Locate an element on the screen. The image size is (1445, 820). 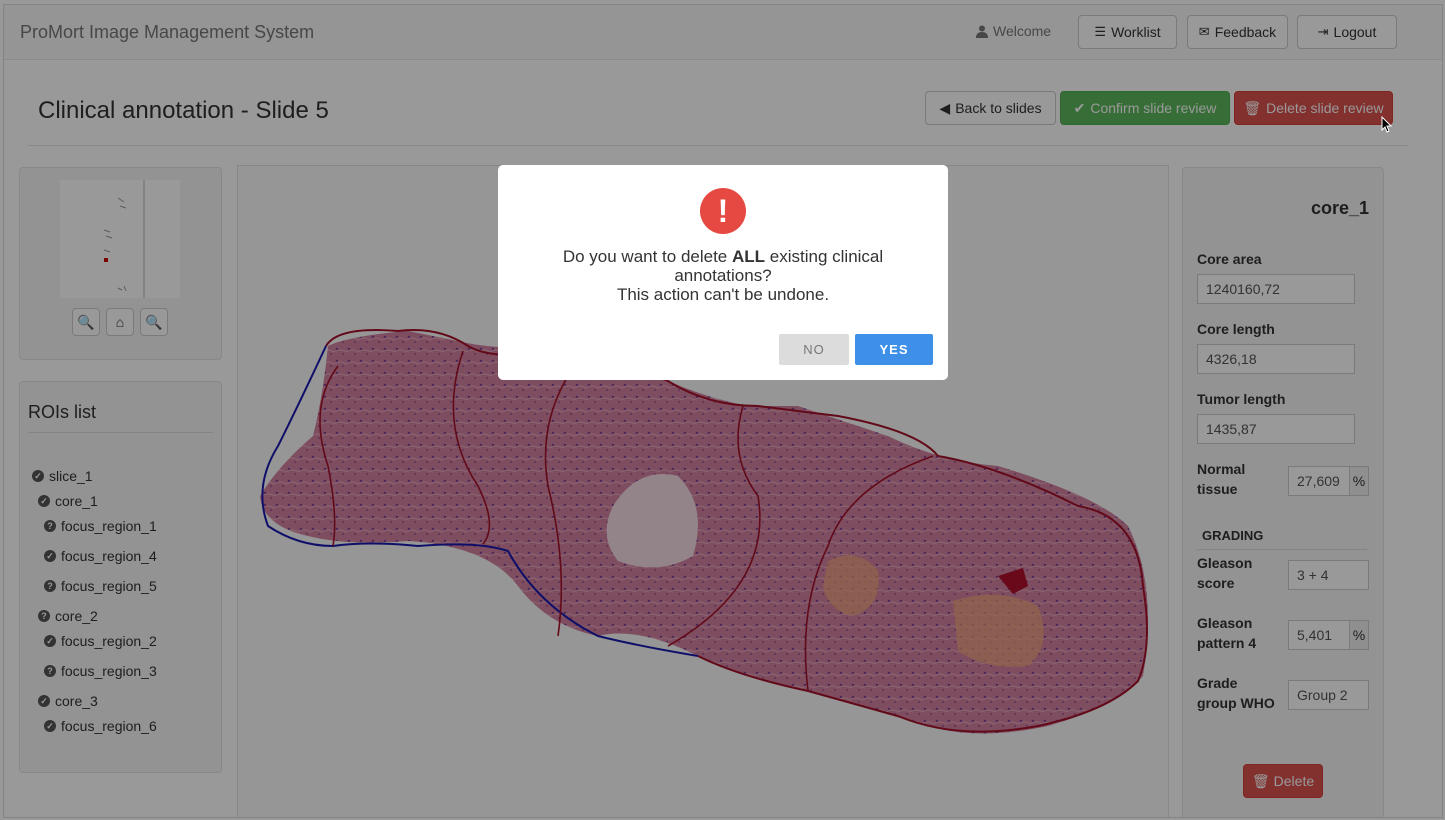
exclamation-icon: ! is located at coordinates (723, 211).